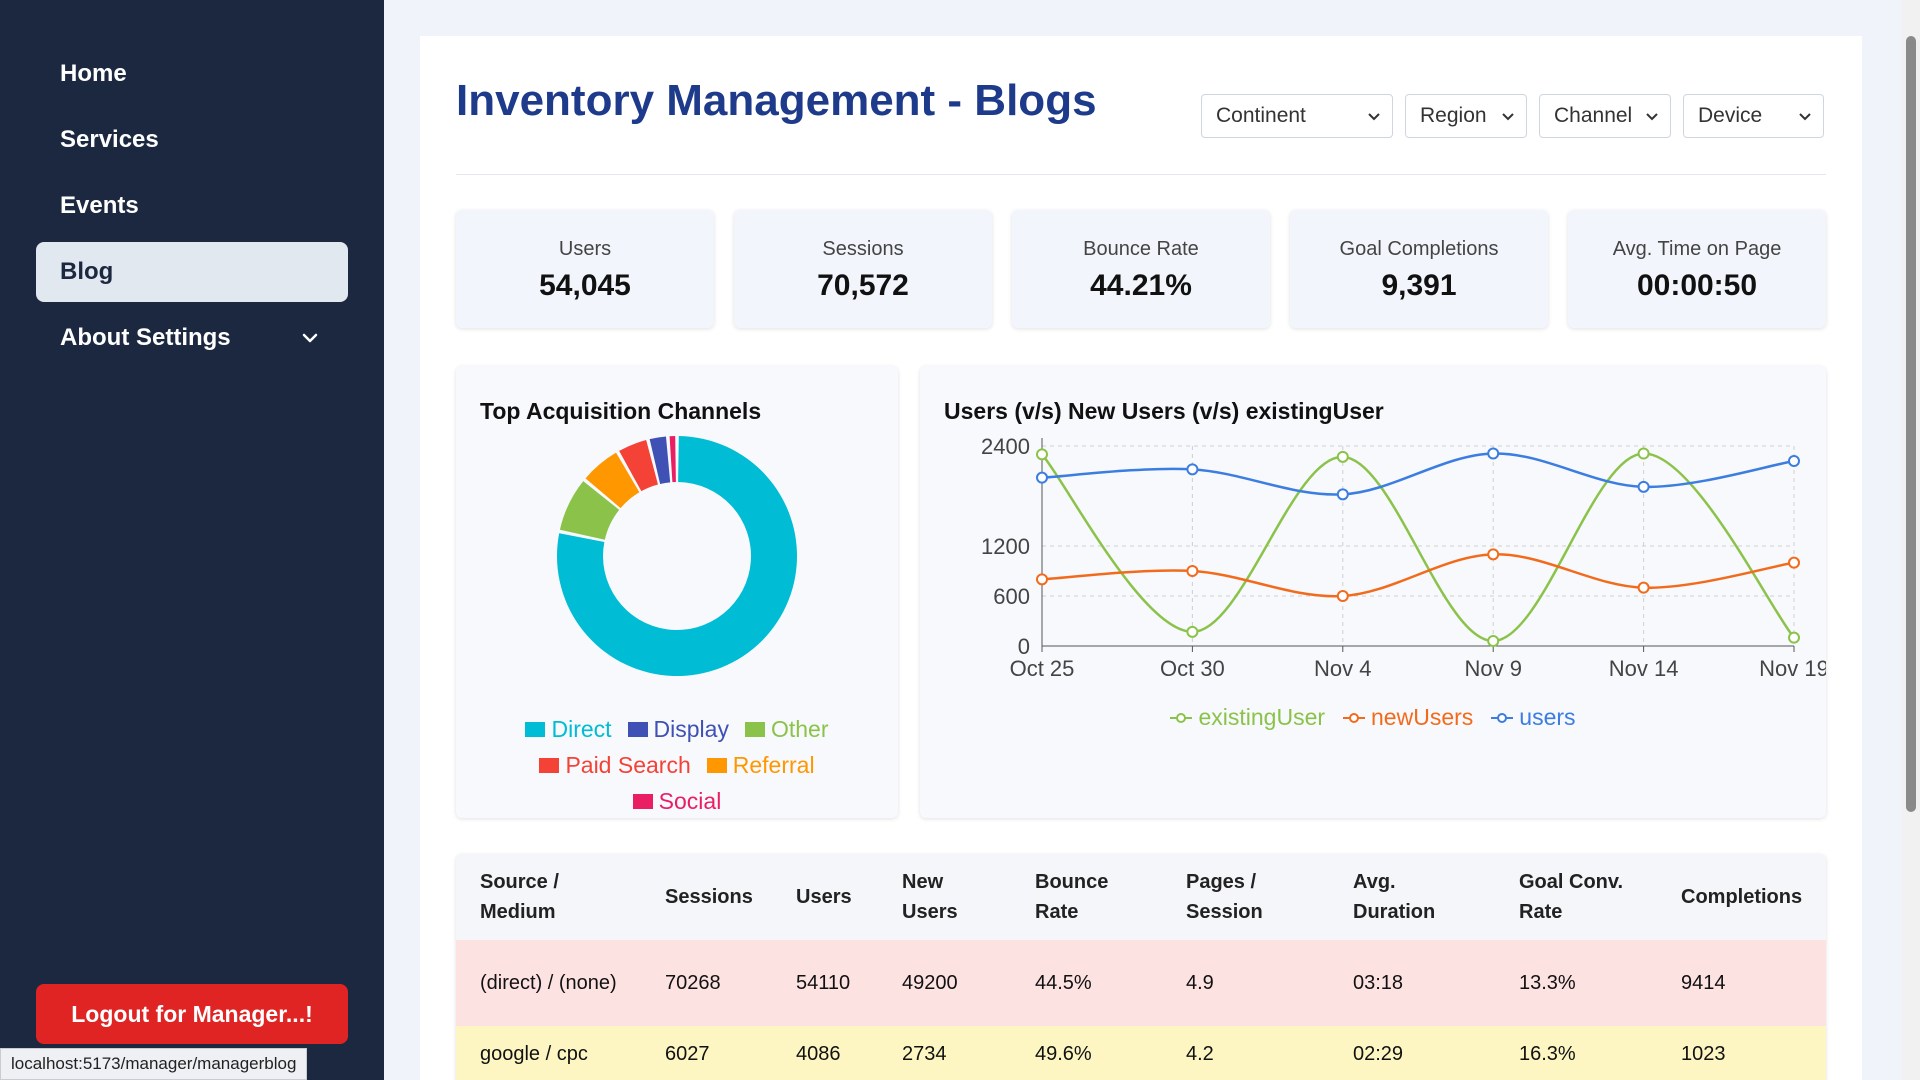 Image resolution: width=1920 pixels, height=1080 pixels. What do you see at coordinates (672, 459) in the screenshot?
I see `donut-slice-social` at bounding box center [672, 459].